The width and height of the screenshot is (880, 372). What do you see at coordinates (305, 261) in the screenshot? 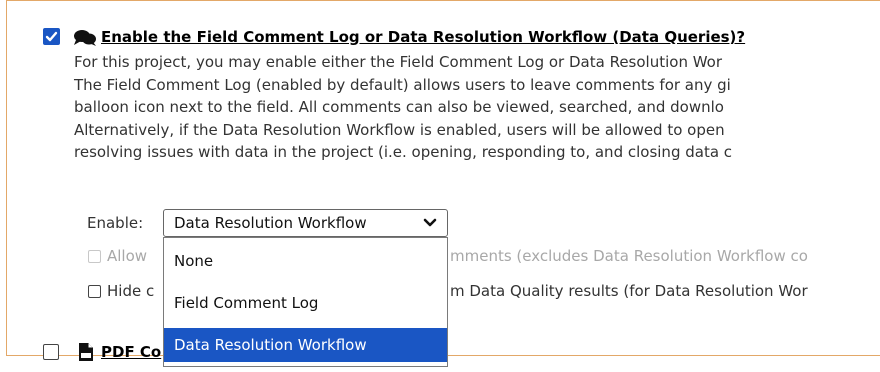
I see `dropdown-option-none: None` at bounding box center [305, 261].